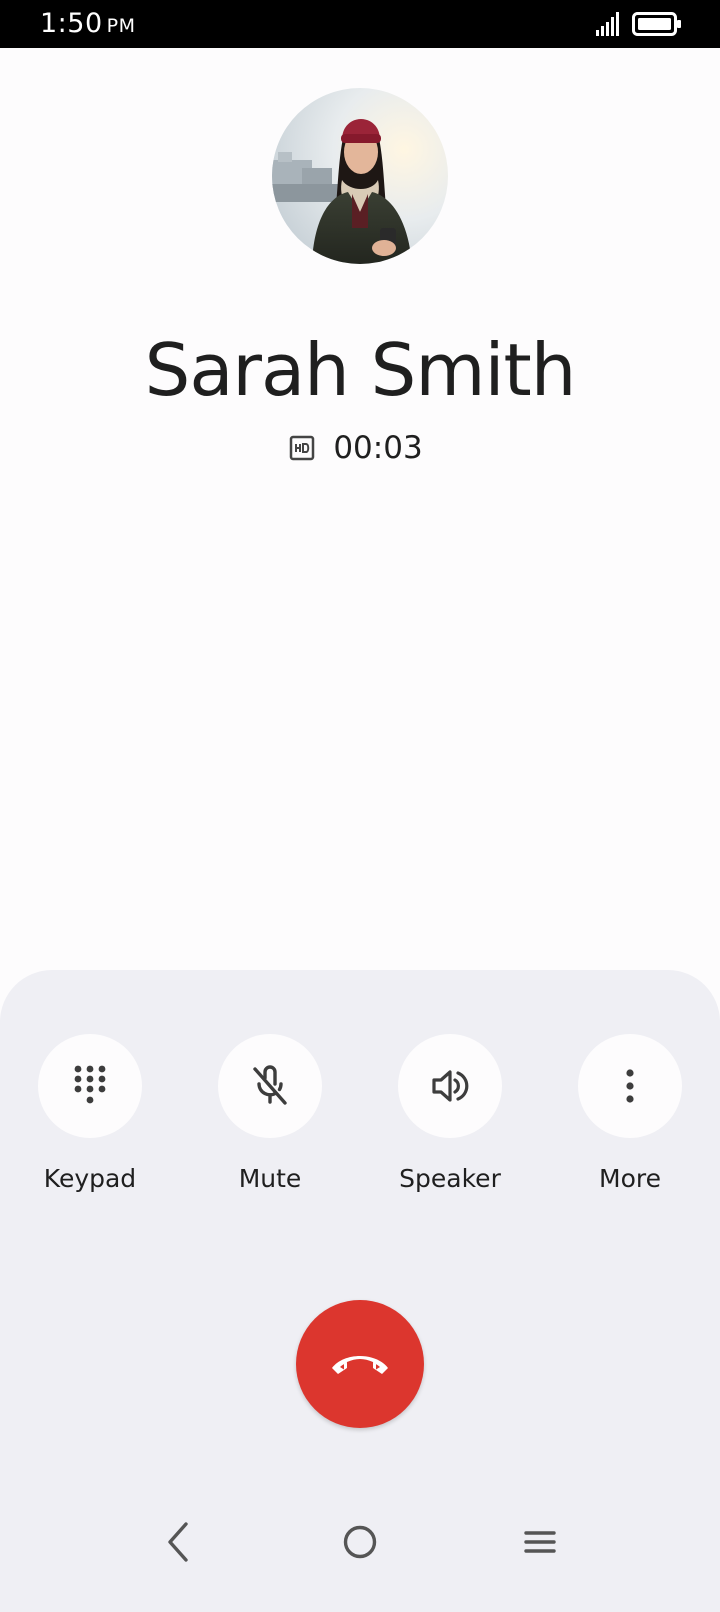  What do you see at coordinates (360, 176) in the screenshot?
I see `contact-avatar` at bounding box center [360, 176].